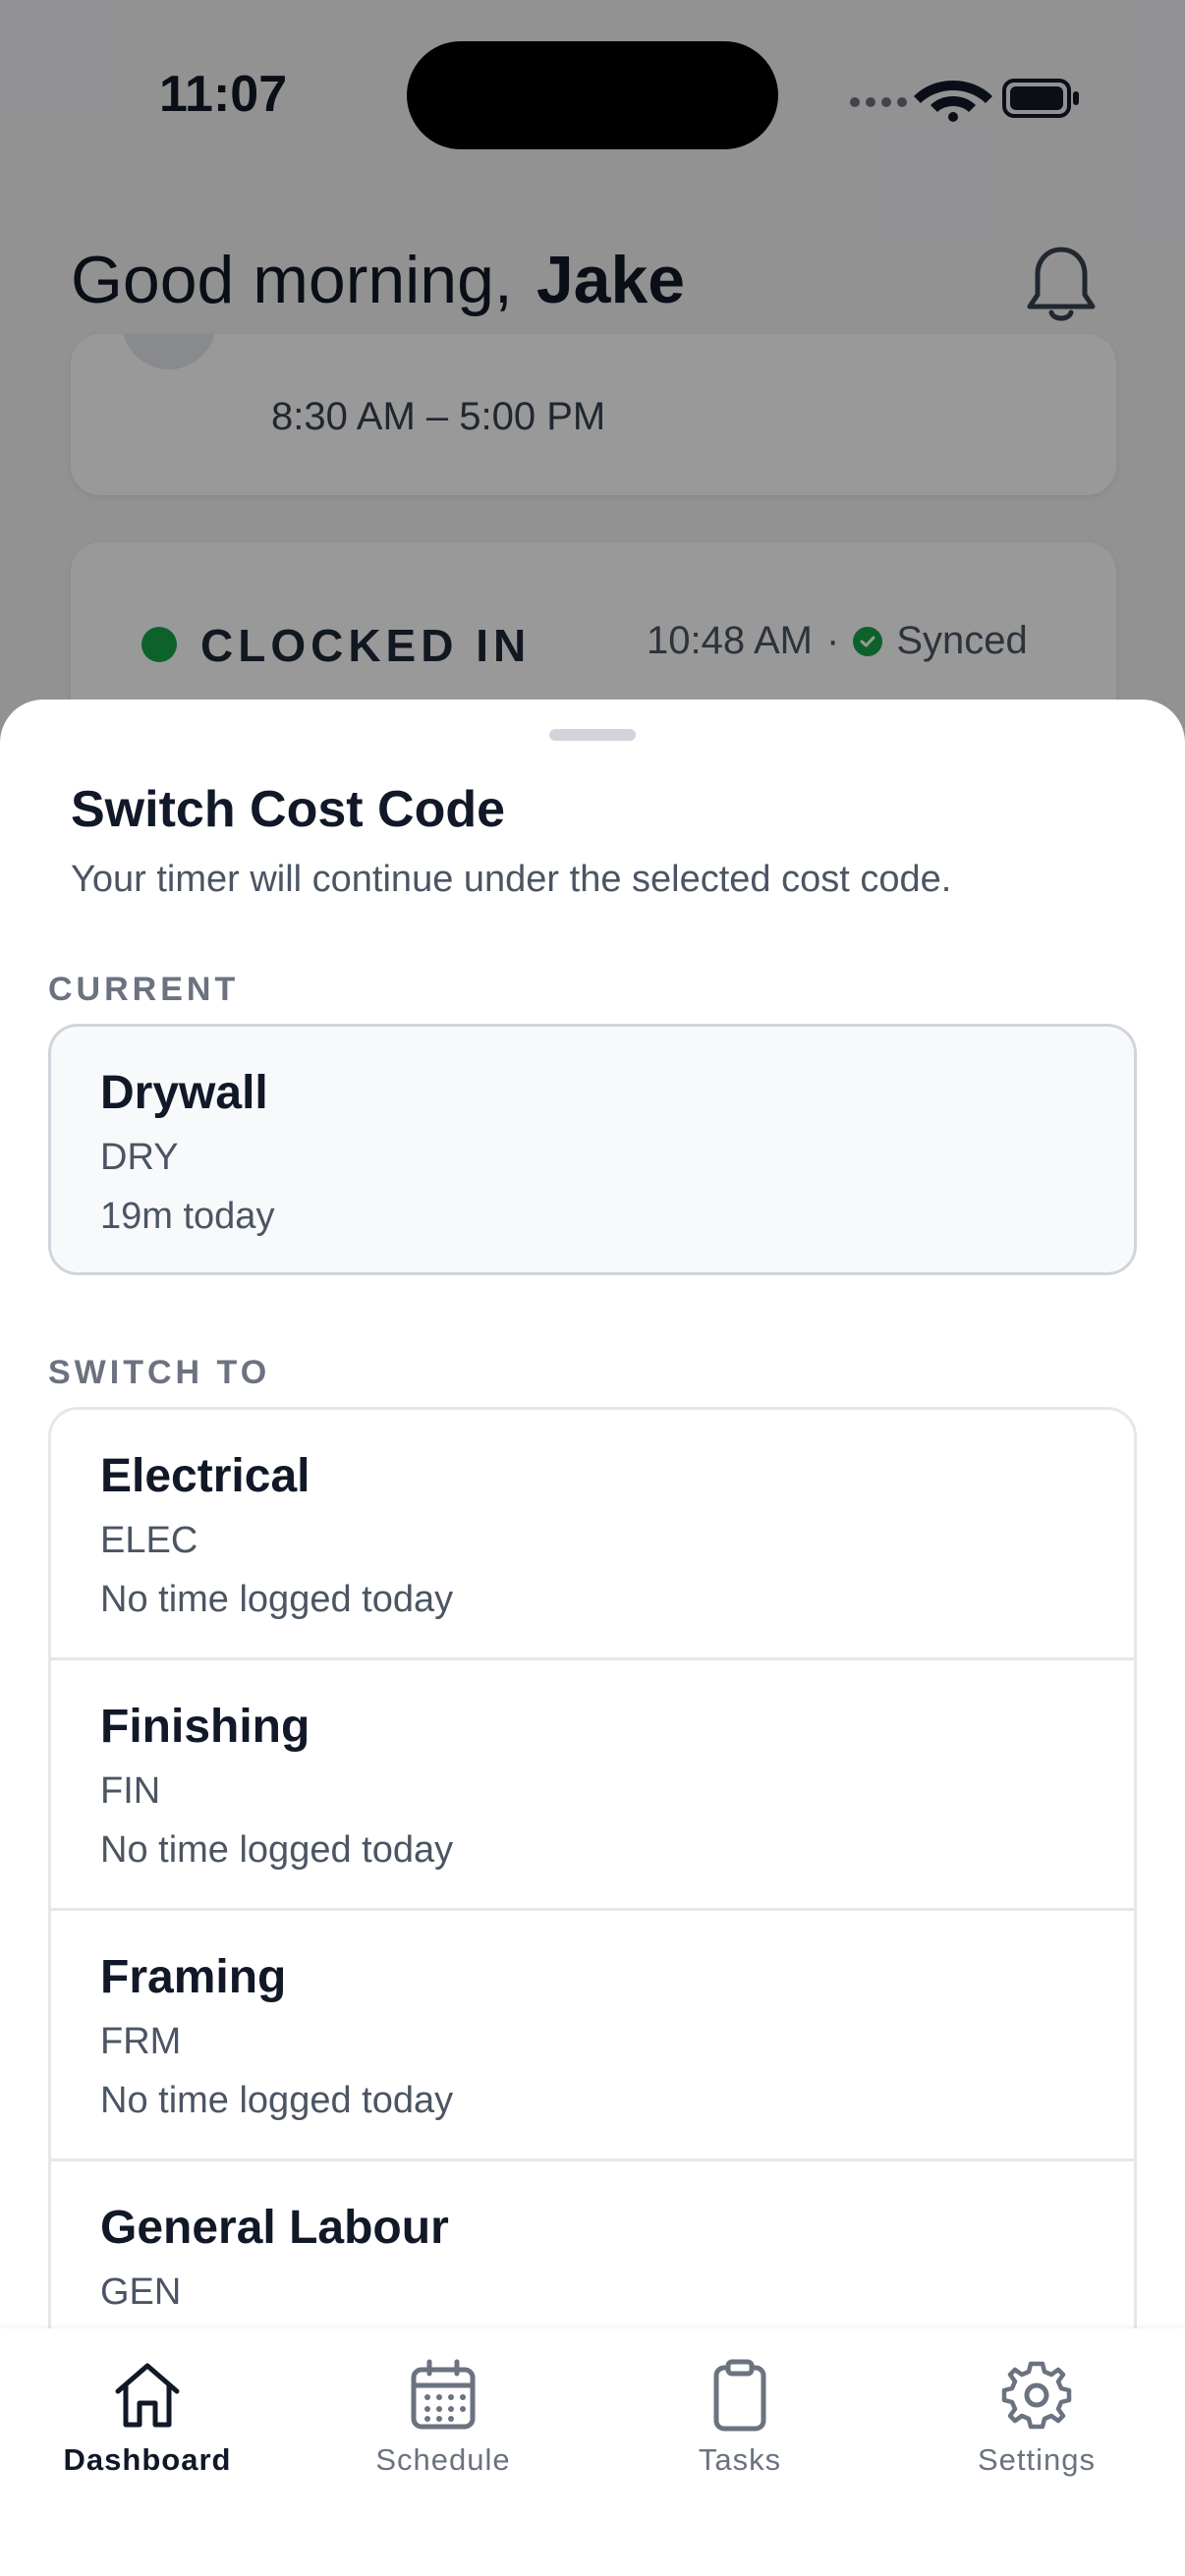  I want to click on tab-tasks: Tasks, so click(740, 2431).